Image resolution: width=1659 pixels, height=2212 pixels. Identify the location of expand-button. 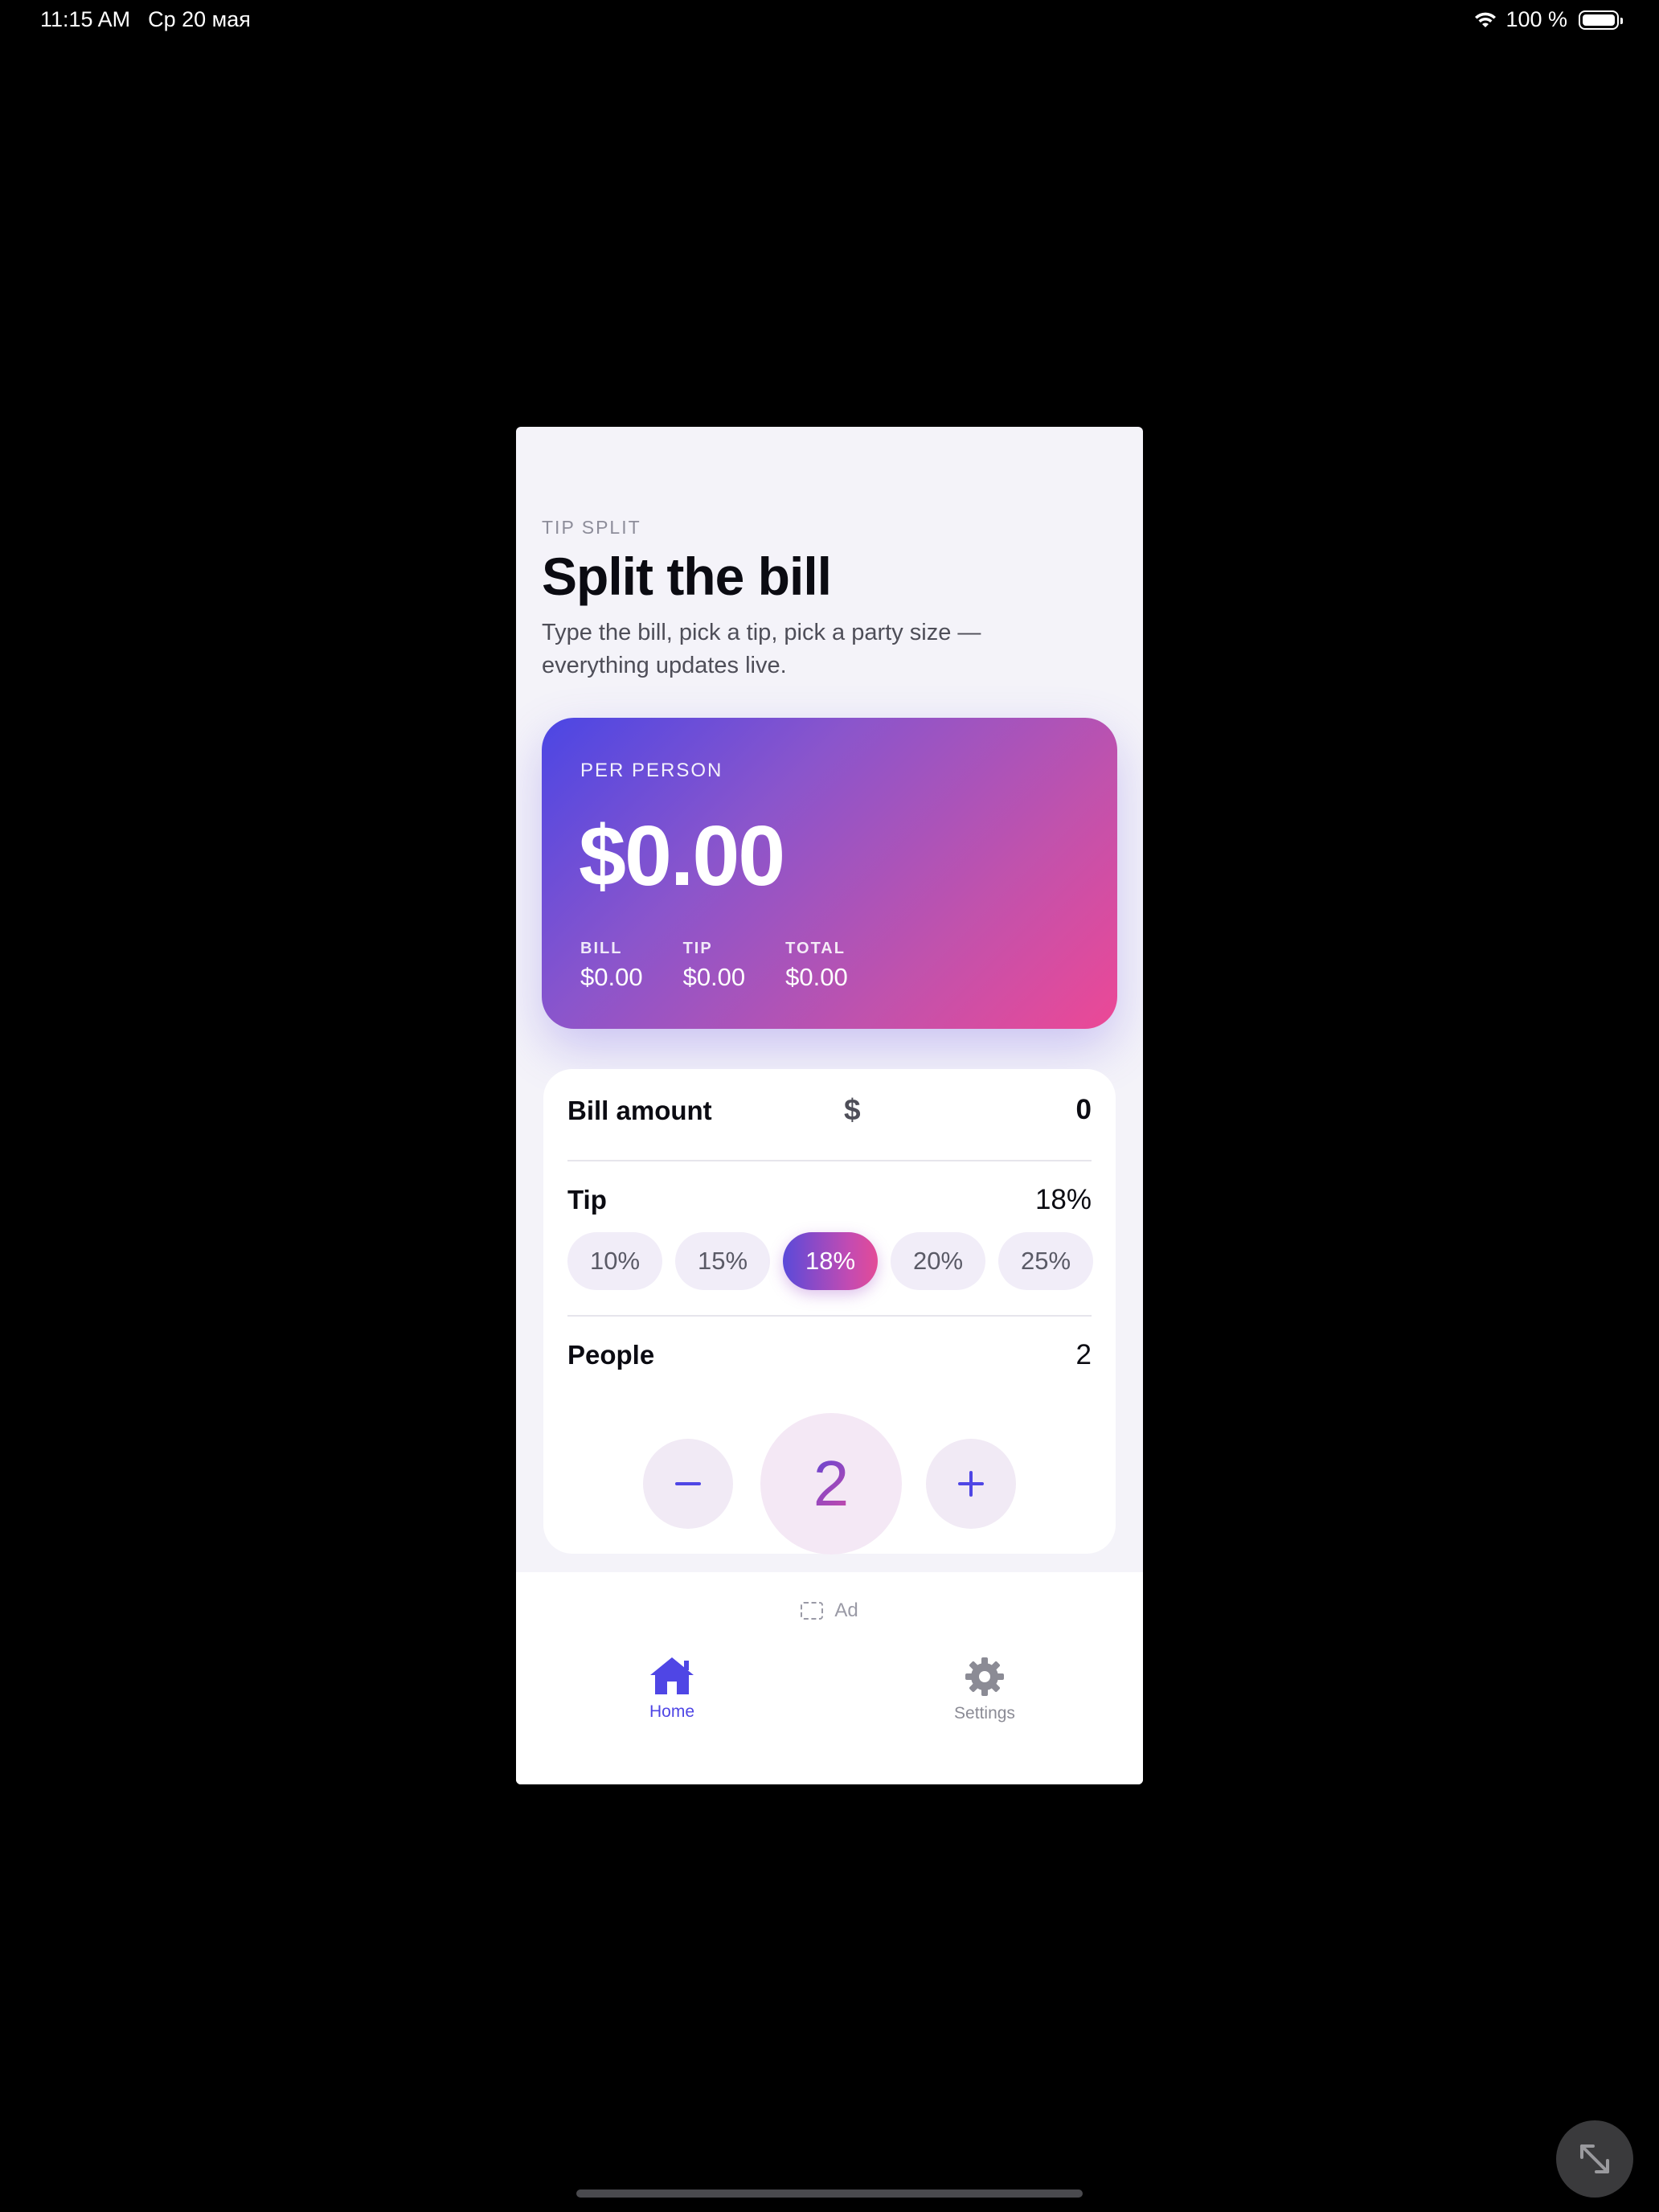
(1594, 2159).